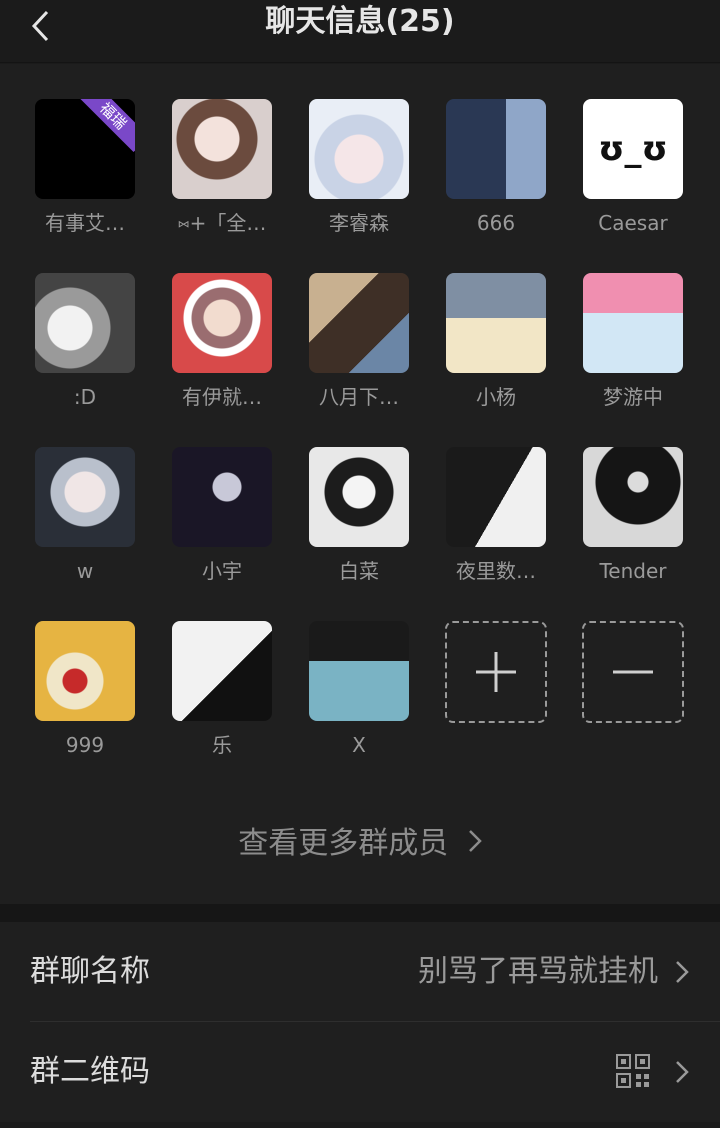 The image size is (720, 1128). I want to click on member-item: w, so click(85, 516).